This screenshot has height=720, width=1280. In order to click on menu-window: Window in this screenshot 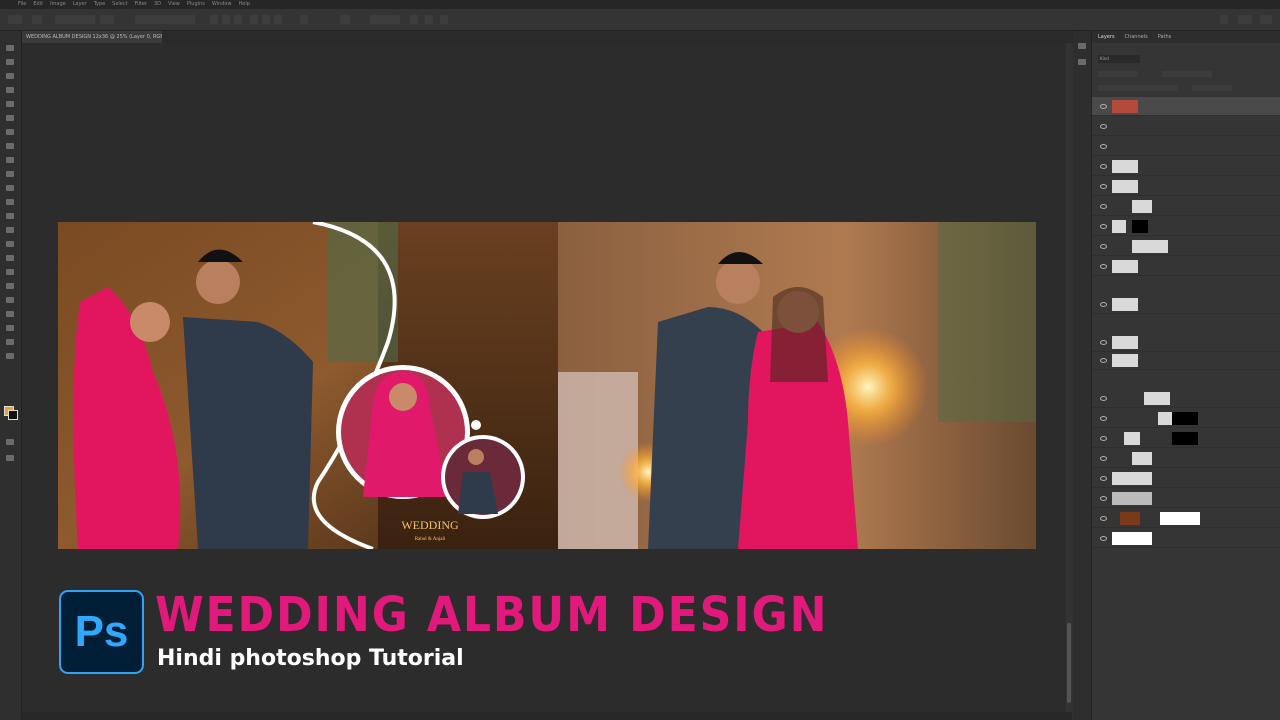, I will do `click(222, 4)`.